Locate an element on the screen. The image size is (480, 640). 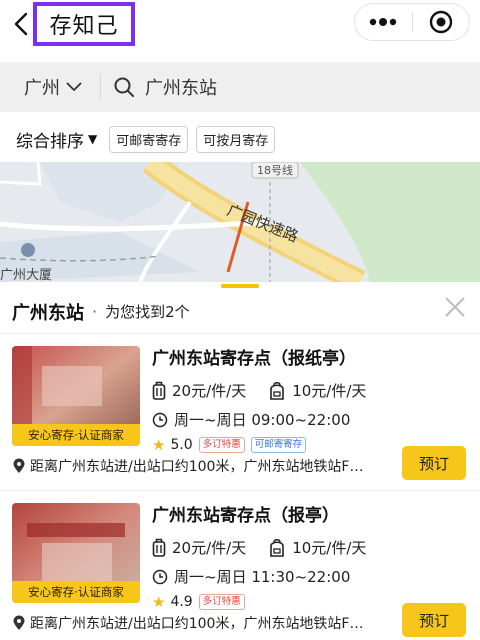
store-name: 广州东站寄存点（报纸亭） is located at coordinates (254, 359).